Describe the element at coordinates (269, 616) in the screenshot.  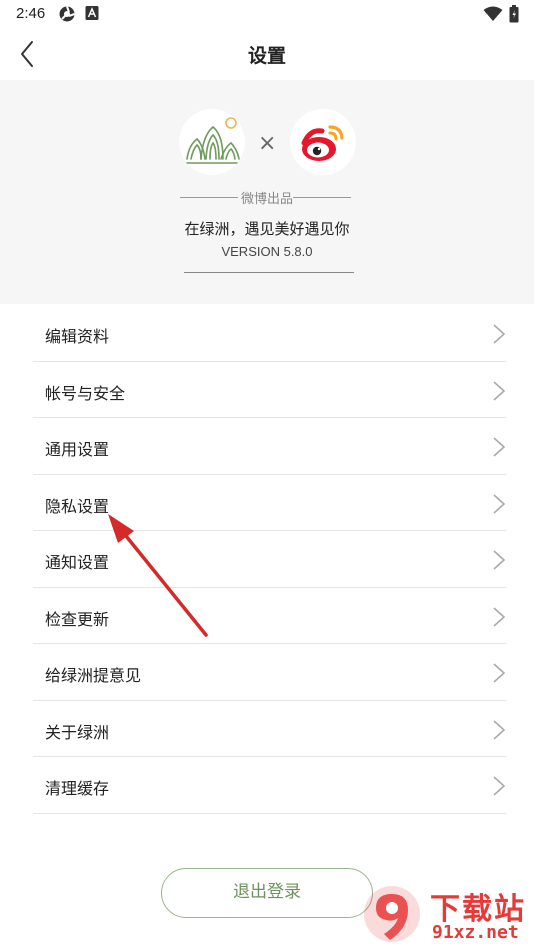
I see `menu-item-check-update: 检查更新` at that location.